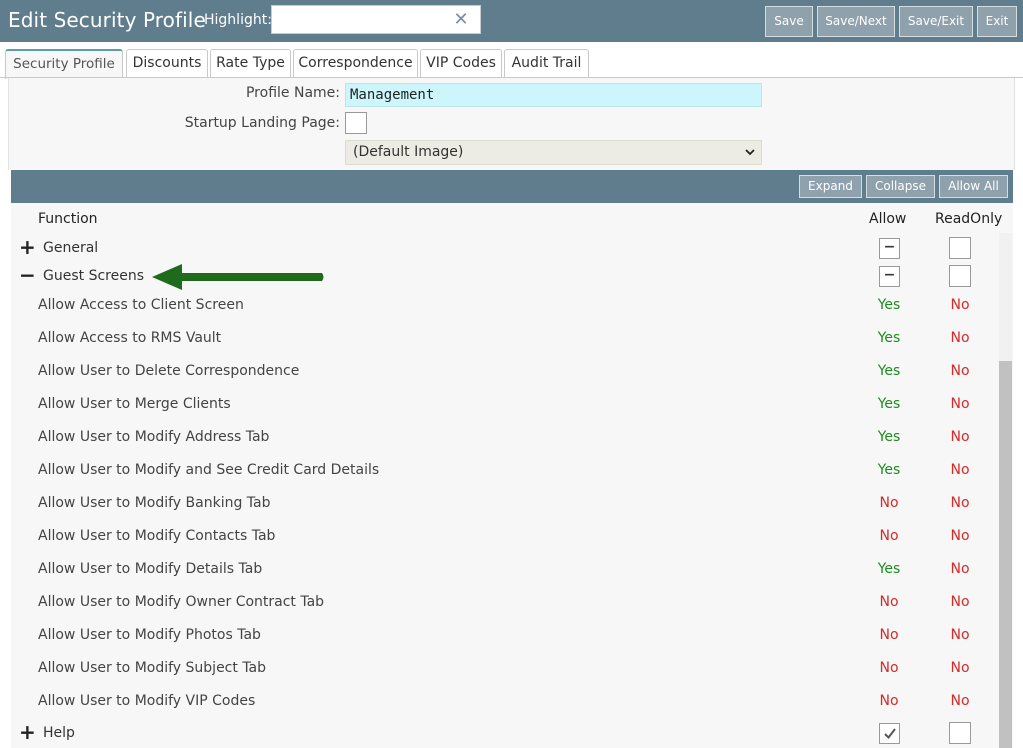 The width and height of the screenshot is (1023, 748). What do you see at coordinates (292, 93) in the screenshot?
I see `profile-name-label: Profile Name:` at bounding box center [292, 93].